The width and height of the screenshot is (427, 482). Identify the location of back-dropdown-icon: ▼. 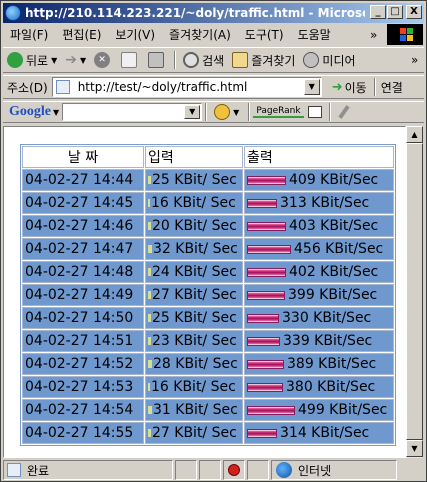
(54, 60).